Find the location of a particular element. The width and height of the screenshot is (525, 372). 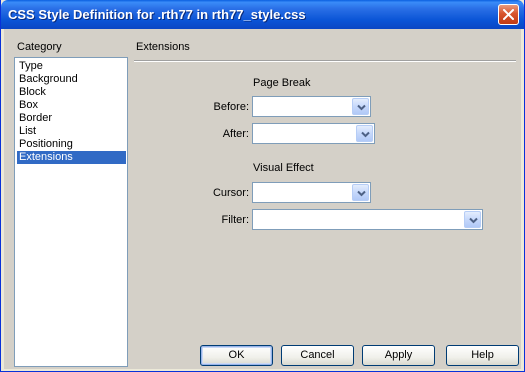

filter-dropdown-button is located at coordinates (472, 219).